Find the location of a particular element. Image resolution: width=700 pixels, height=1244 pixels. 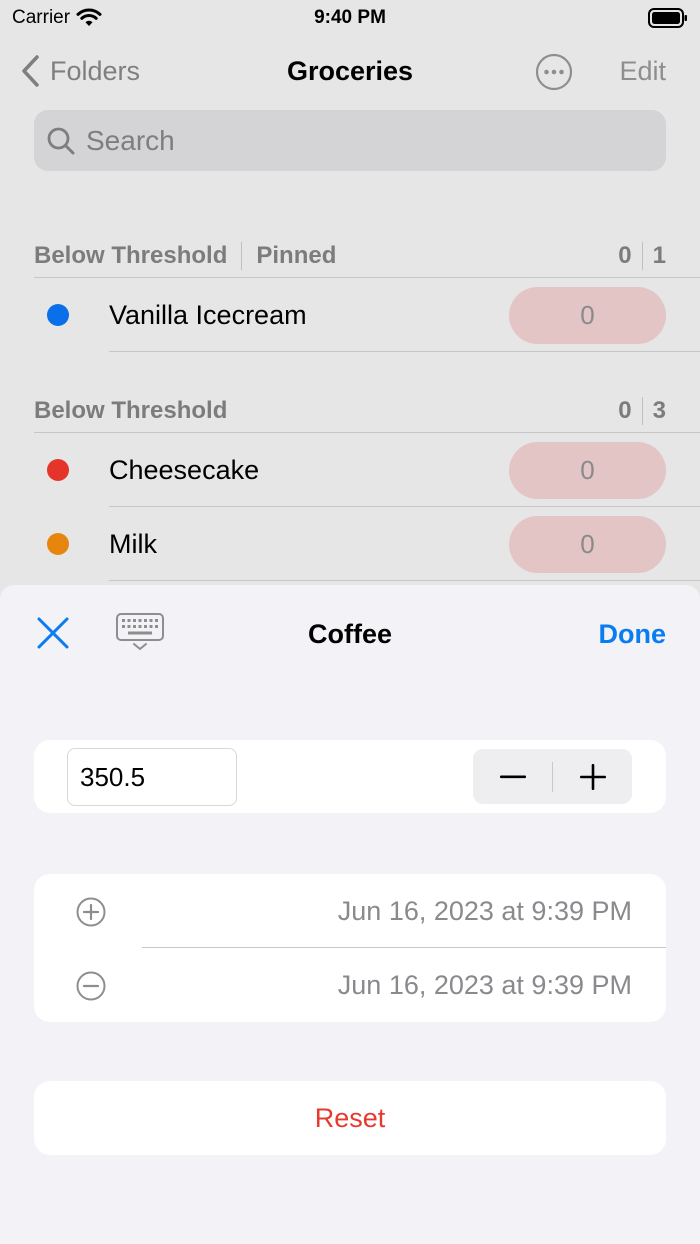

total-count: 3 is located at coordinates (659, 410).